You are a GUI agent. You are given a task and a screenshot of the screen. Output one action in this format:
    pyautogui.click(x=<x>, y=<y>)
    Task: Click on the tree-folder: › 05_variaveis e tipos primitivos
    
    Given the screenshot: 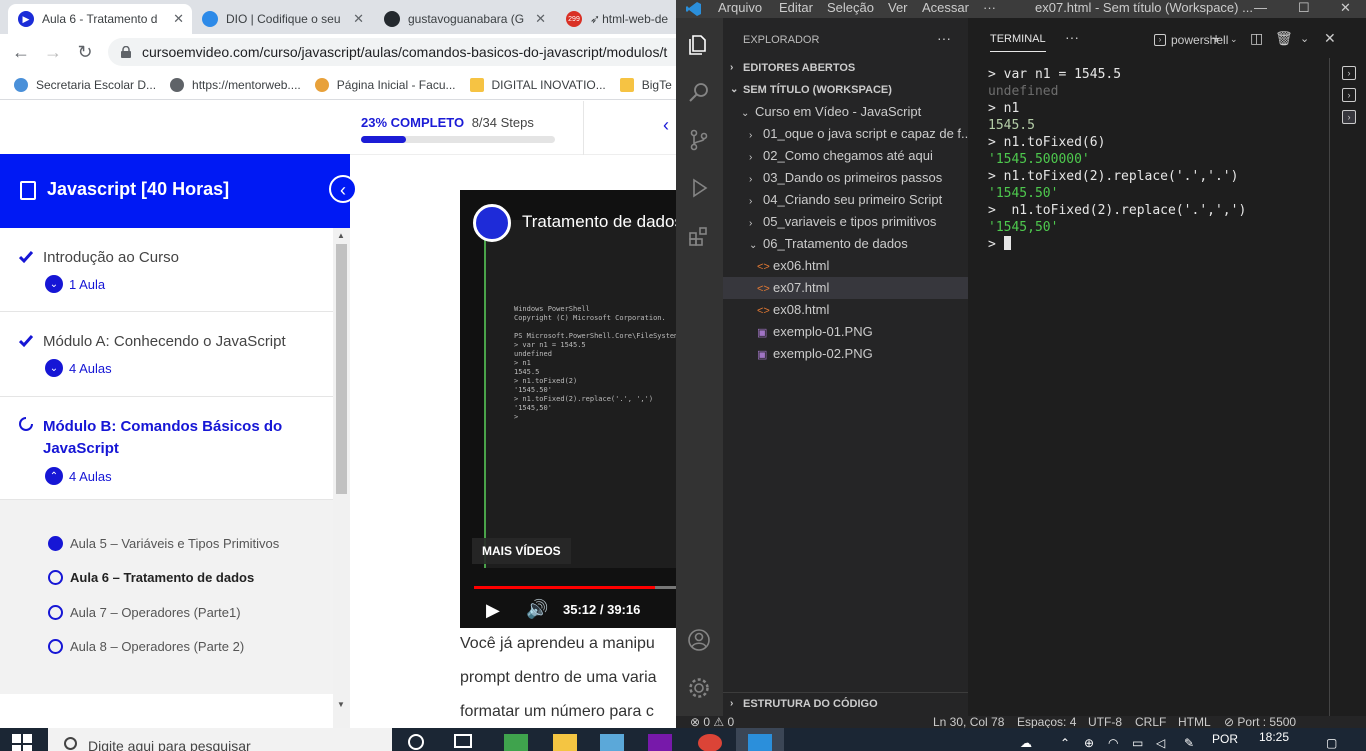 What is the action you would take?
    pyautogui.click(x=869, y=222)
    